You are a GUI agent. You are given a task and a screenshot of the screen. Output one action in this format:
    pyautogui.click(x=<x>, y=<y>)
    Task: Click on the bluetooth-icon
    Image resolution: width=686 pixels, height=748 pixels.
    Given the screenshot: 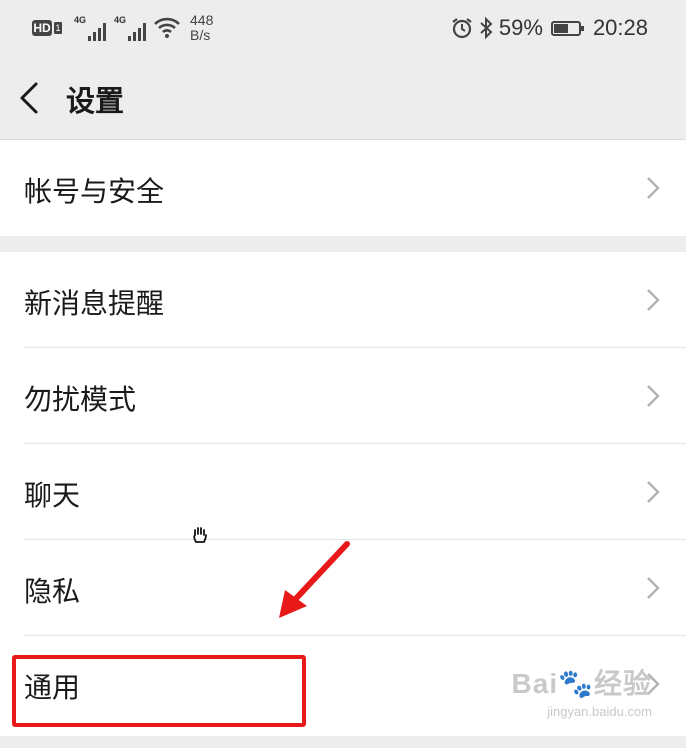 What is the action you would take?
    pyautogui.click(x=486, y=28)
    